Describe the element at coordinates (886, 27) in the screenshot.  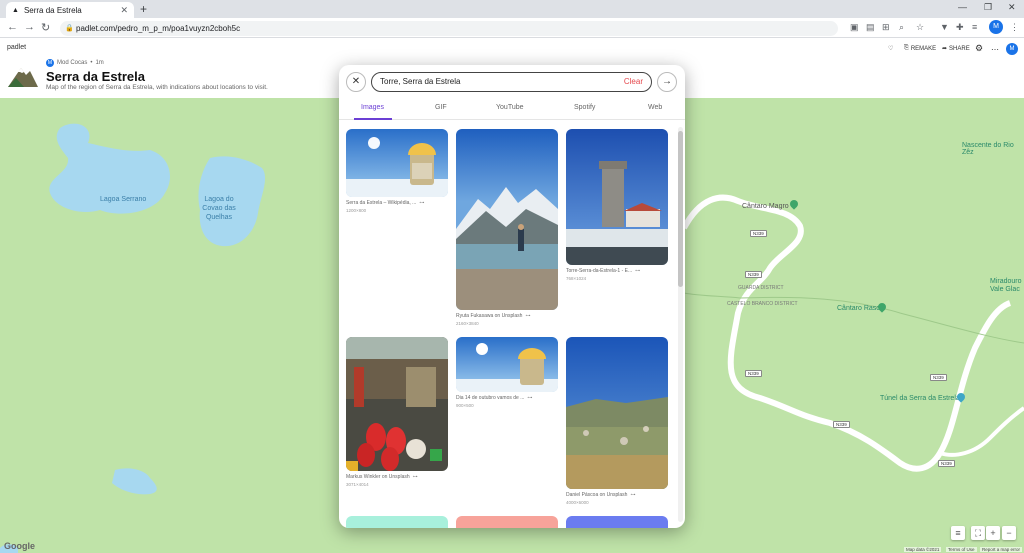
I see `translate-icon: ⊞` at that location.